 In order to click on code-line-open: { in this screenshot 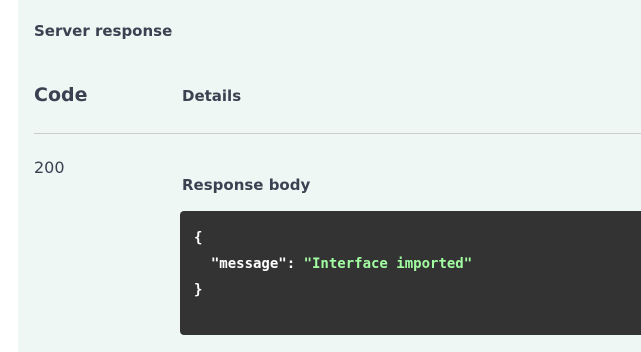, I will do `click(417, 238)`.